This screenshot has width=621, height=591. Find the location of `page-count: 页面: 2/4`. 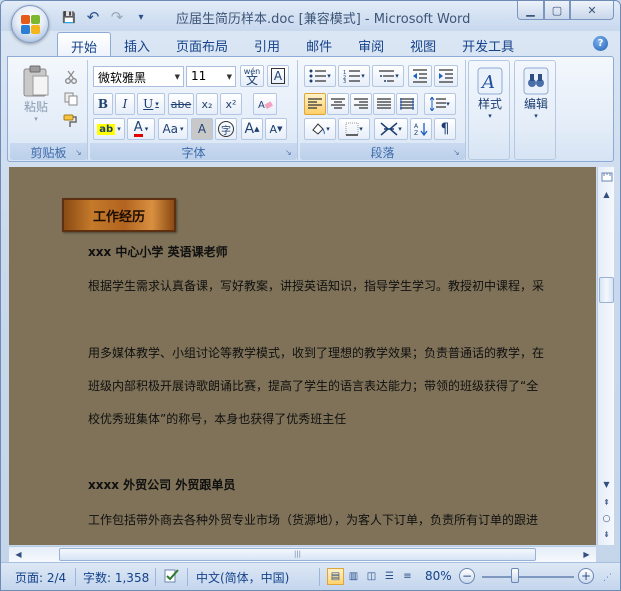

page-count: 页面: 2/4 is located at coordinates (40, 577).